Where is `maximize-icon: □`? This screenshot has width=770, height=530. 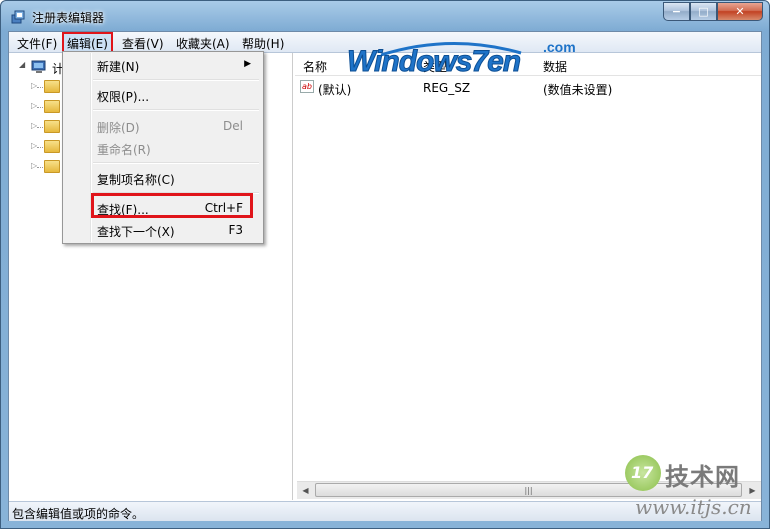 maximize-icon: □ is located at coordinates (703, 11).